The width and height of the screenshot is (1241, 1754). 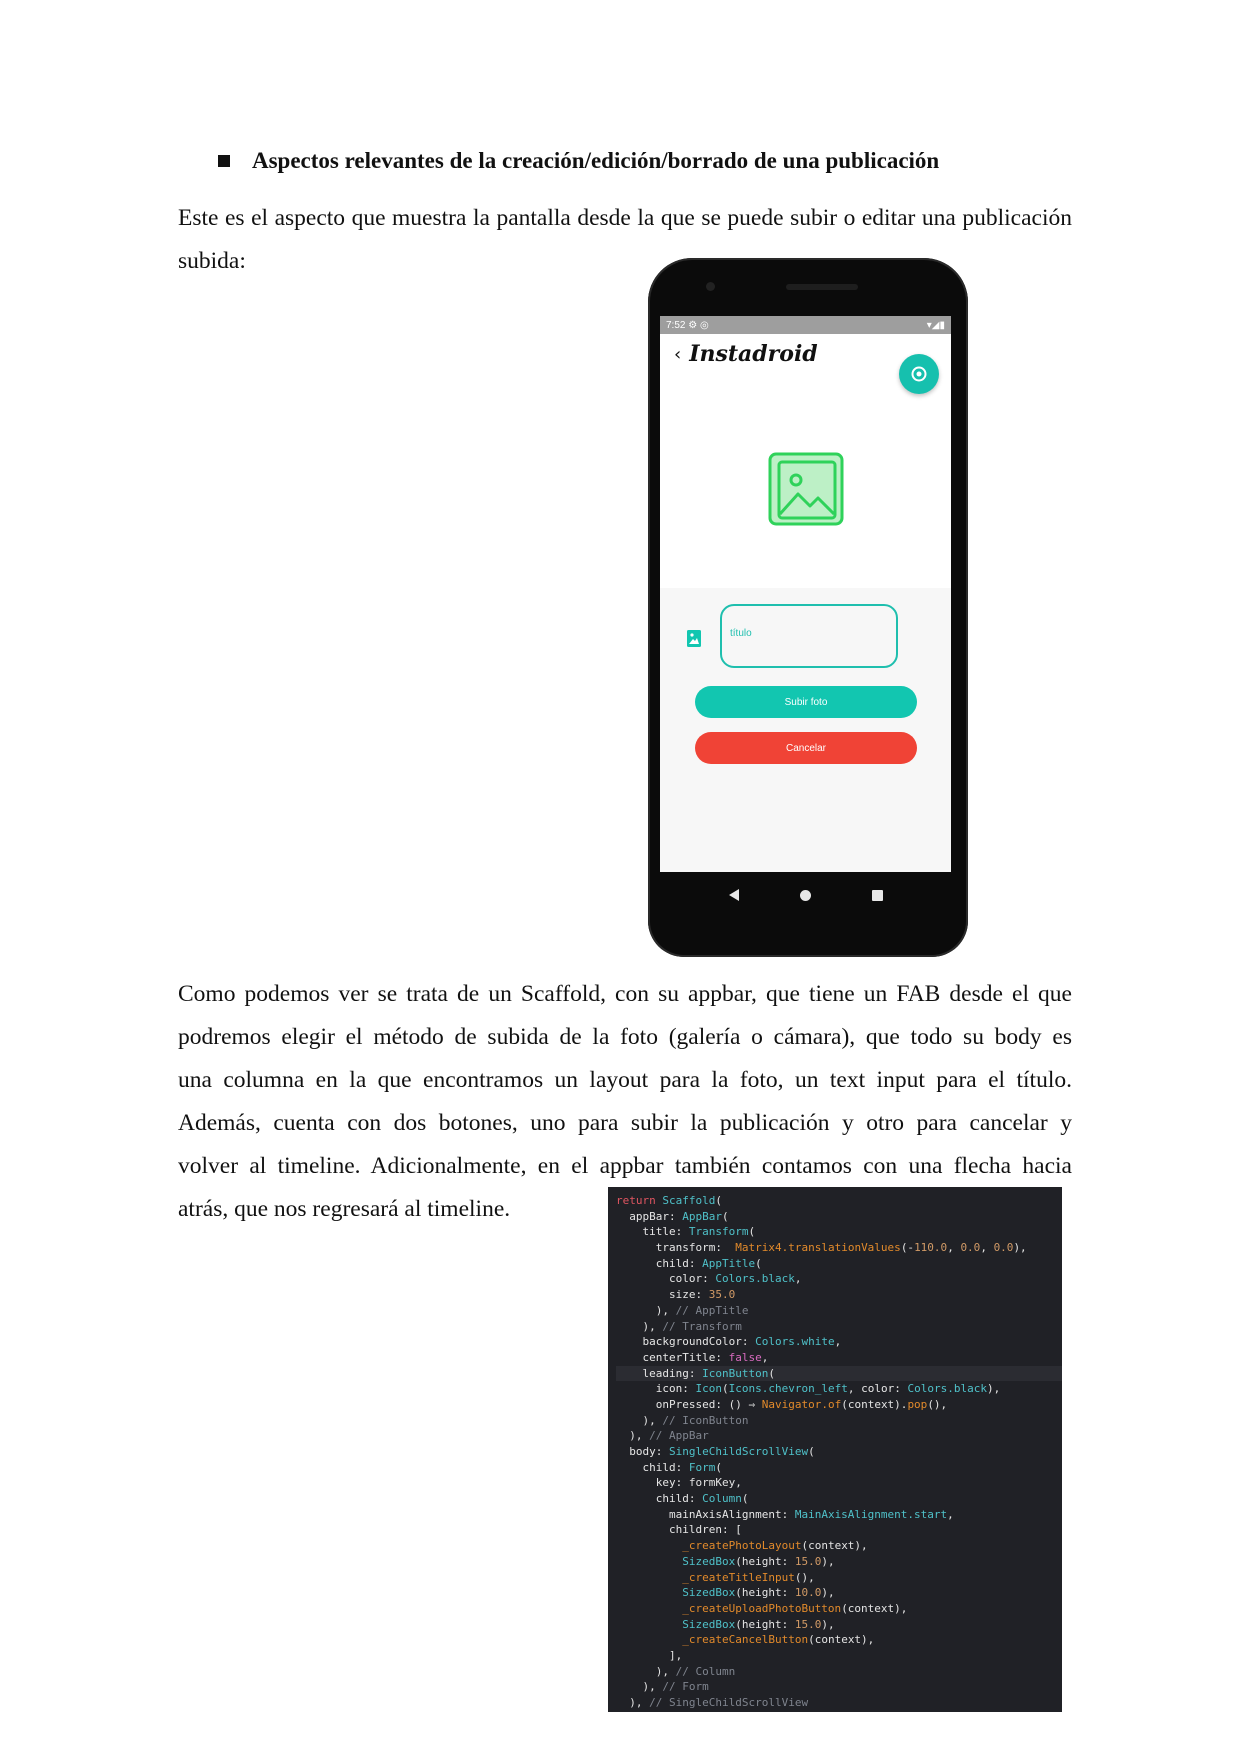 I want to click on status-time: 7:52, so click(x=676, y=325).